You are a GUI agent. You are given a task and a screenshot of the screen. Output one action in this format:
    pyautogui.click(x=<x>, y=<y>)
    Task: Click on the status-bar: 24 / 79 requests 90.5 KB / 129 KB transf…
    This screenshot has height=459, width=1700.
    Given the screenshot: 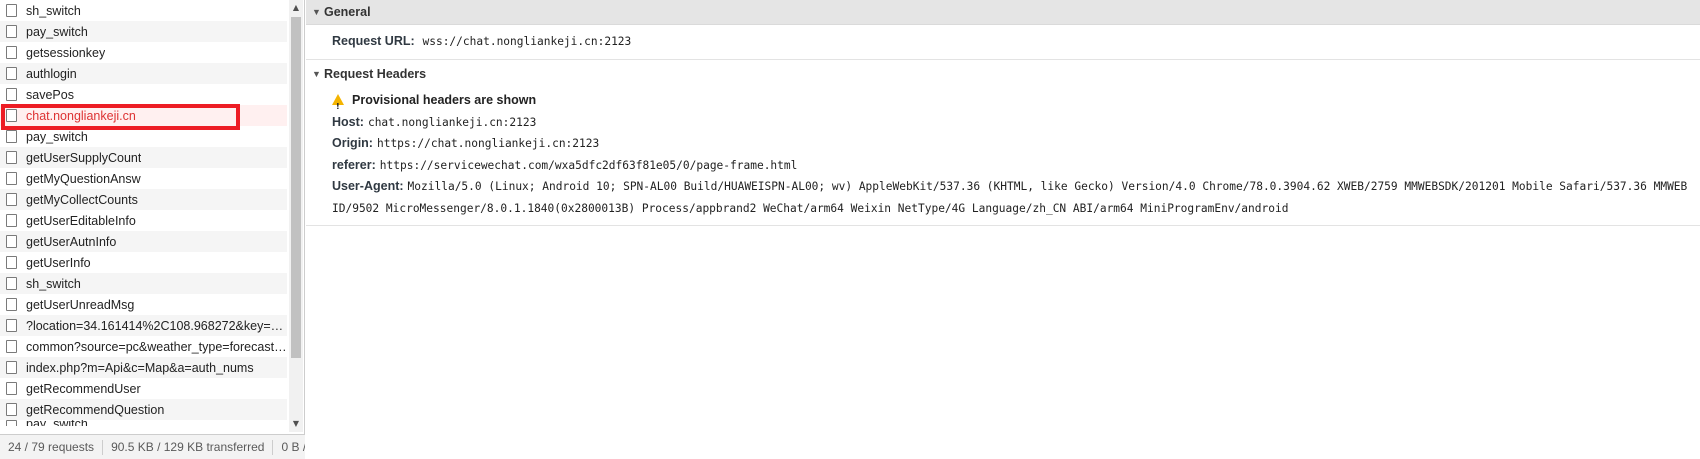 What is the action you would take?
    pyautogui.click(x=152, y=446)
    